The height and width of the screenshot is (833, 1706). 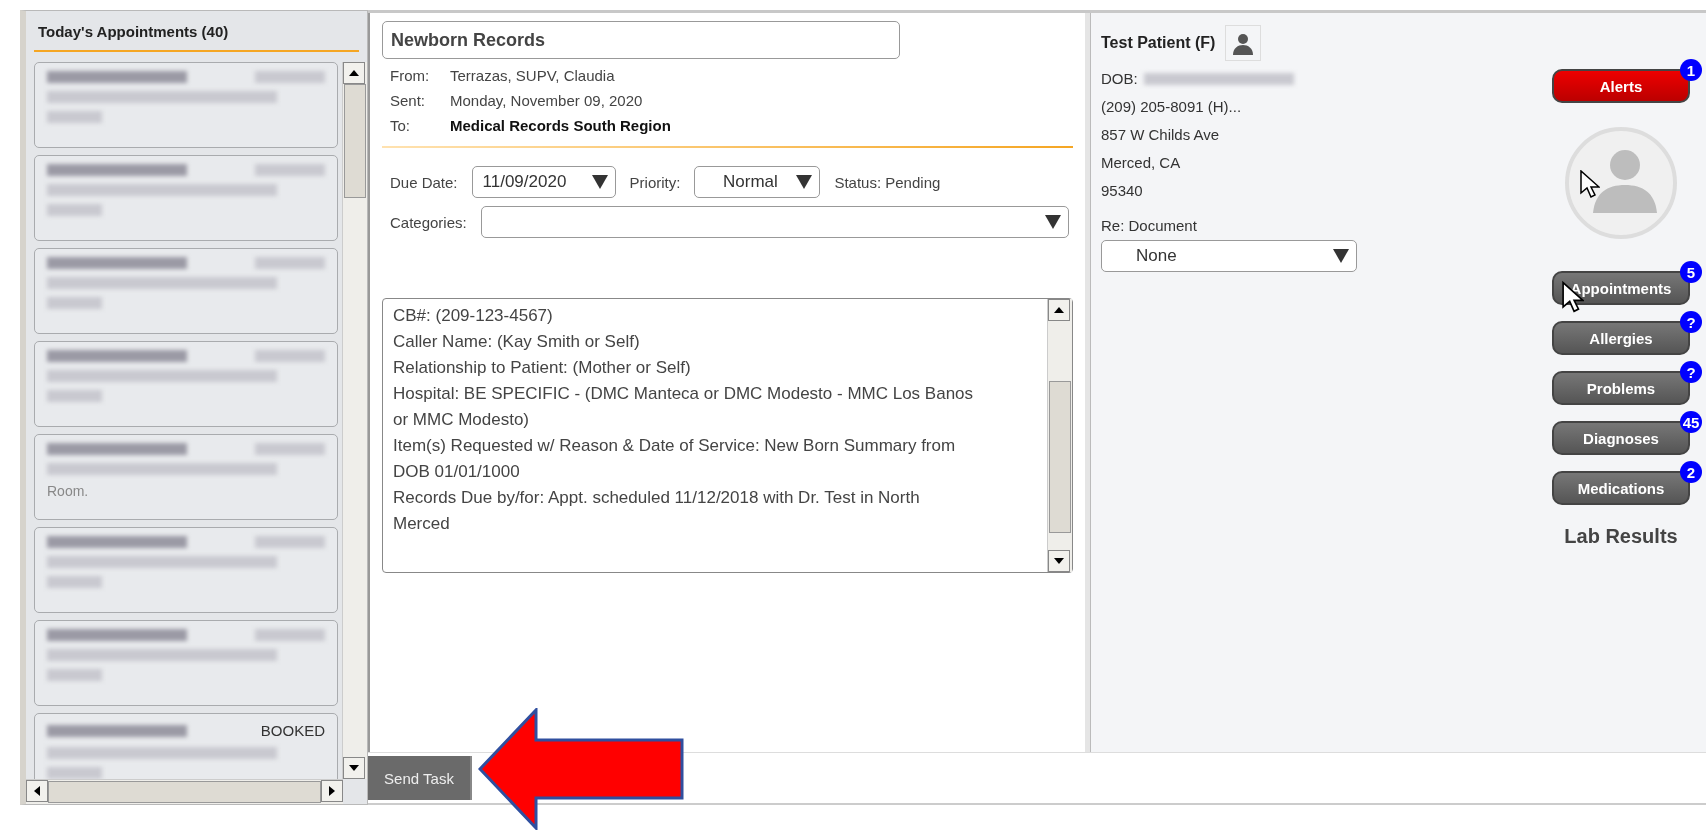 What do you see at coordinates (641, 40) in the screenshot?
I see `subject-field: Newborn Records` at bounding box center [641, 40].